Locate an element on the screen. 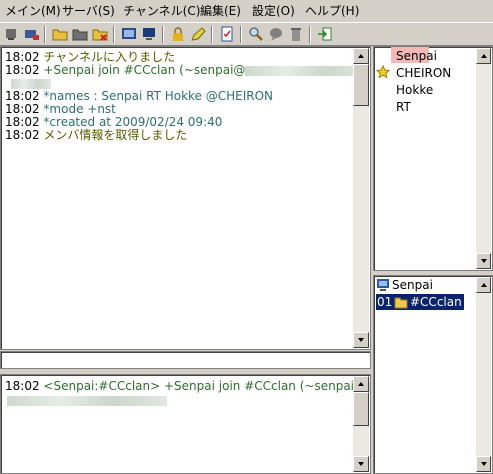  nick-scroll-up-button is located at coordinates (483, 56).